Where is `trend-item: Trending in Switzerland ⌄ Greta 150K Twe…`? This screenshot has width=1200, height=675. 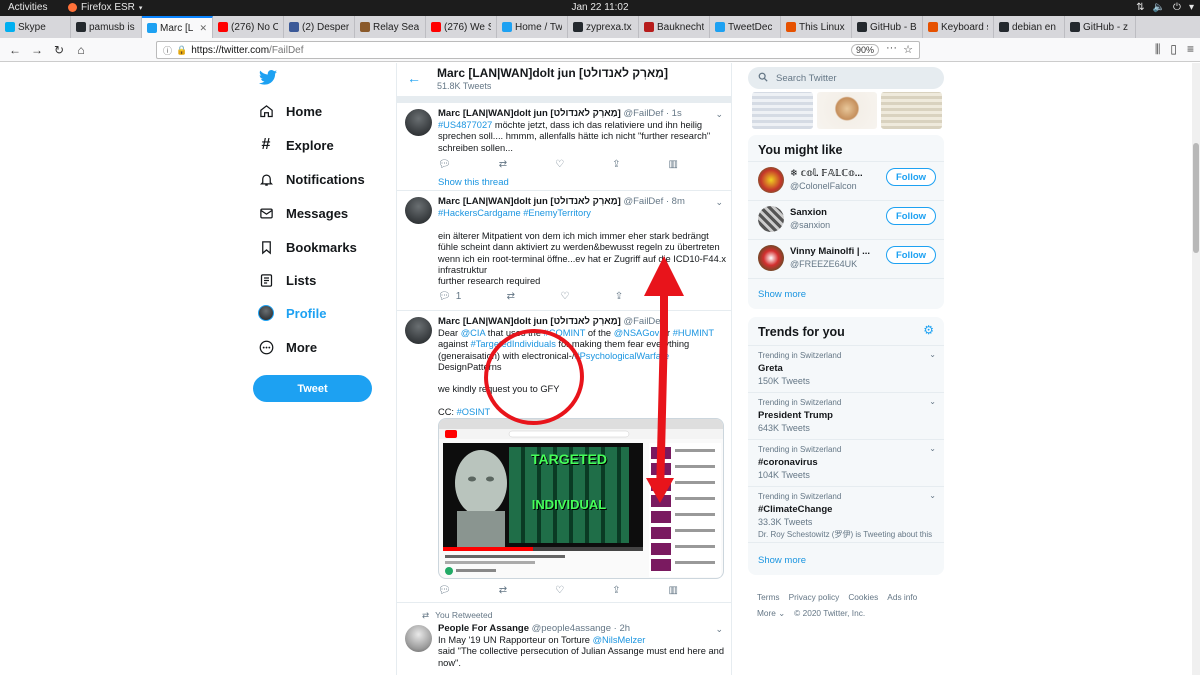
trend-item: Trending in Switzerland ⌄ Greta 150K Twe… is located at coordinates (846, 368).